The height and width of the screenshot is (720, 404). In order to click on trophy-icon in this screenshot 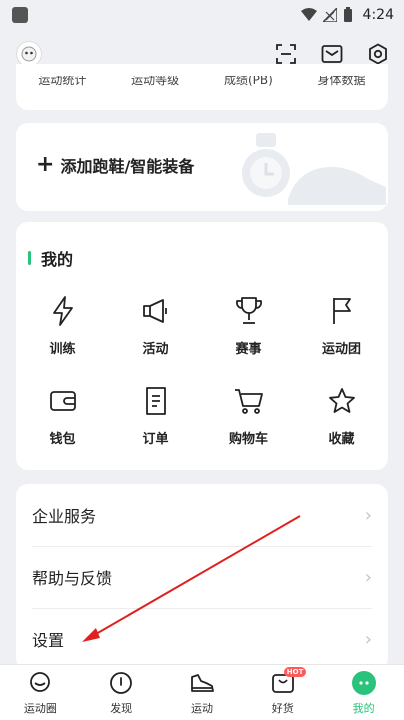, I will do `click(249, 311)`.